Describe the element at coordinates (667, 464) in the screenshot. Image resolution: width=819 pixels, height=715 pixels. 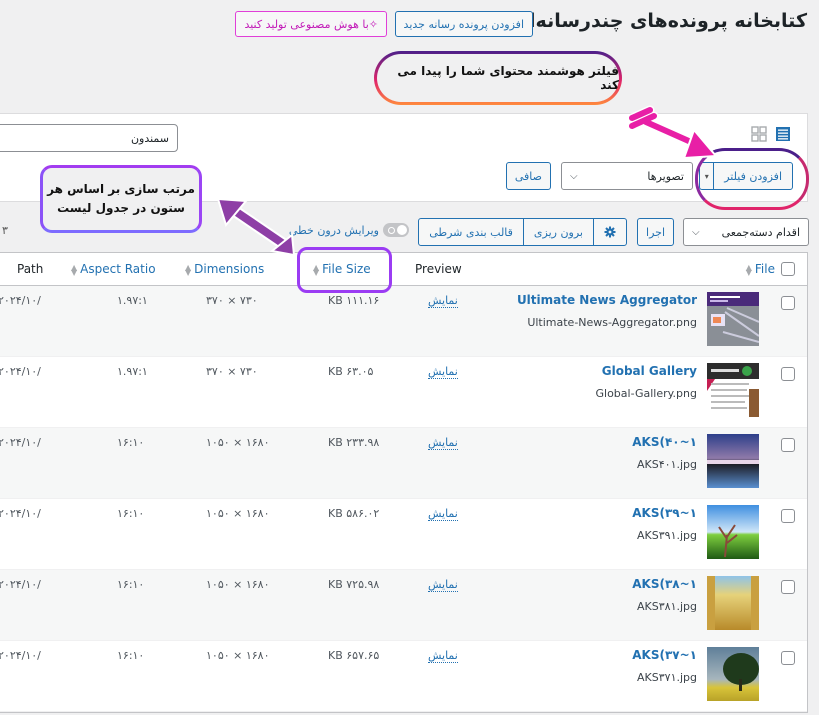
I see `file-name: AKS۴۰۱.jpg` at that location.